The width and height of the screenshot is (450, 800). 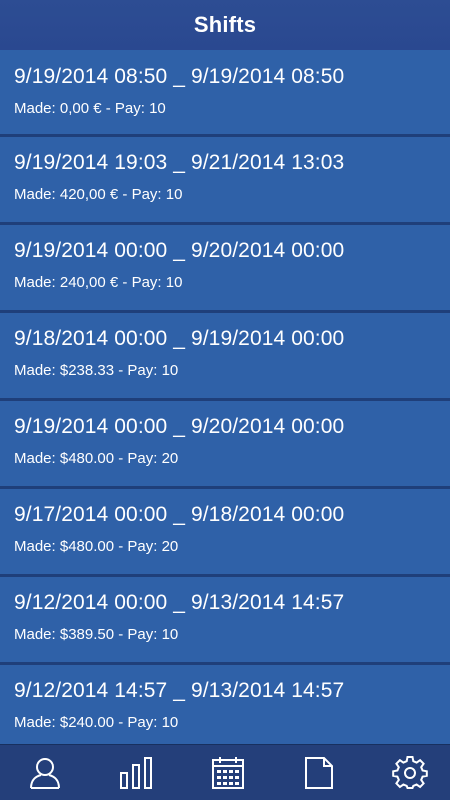 I want to click on bar-chart-icon, so click(x=136, y=772).